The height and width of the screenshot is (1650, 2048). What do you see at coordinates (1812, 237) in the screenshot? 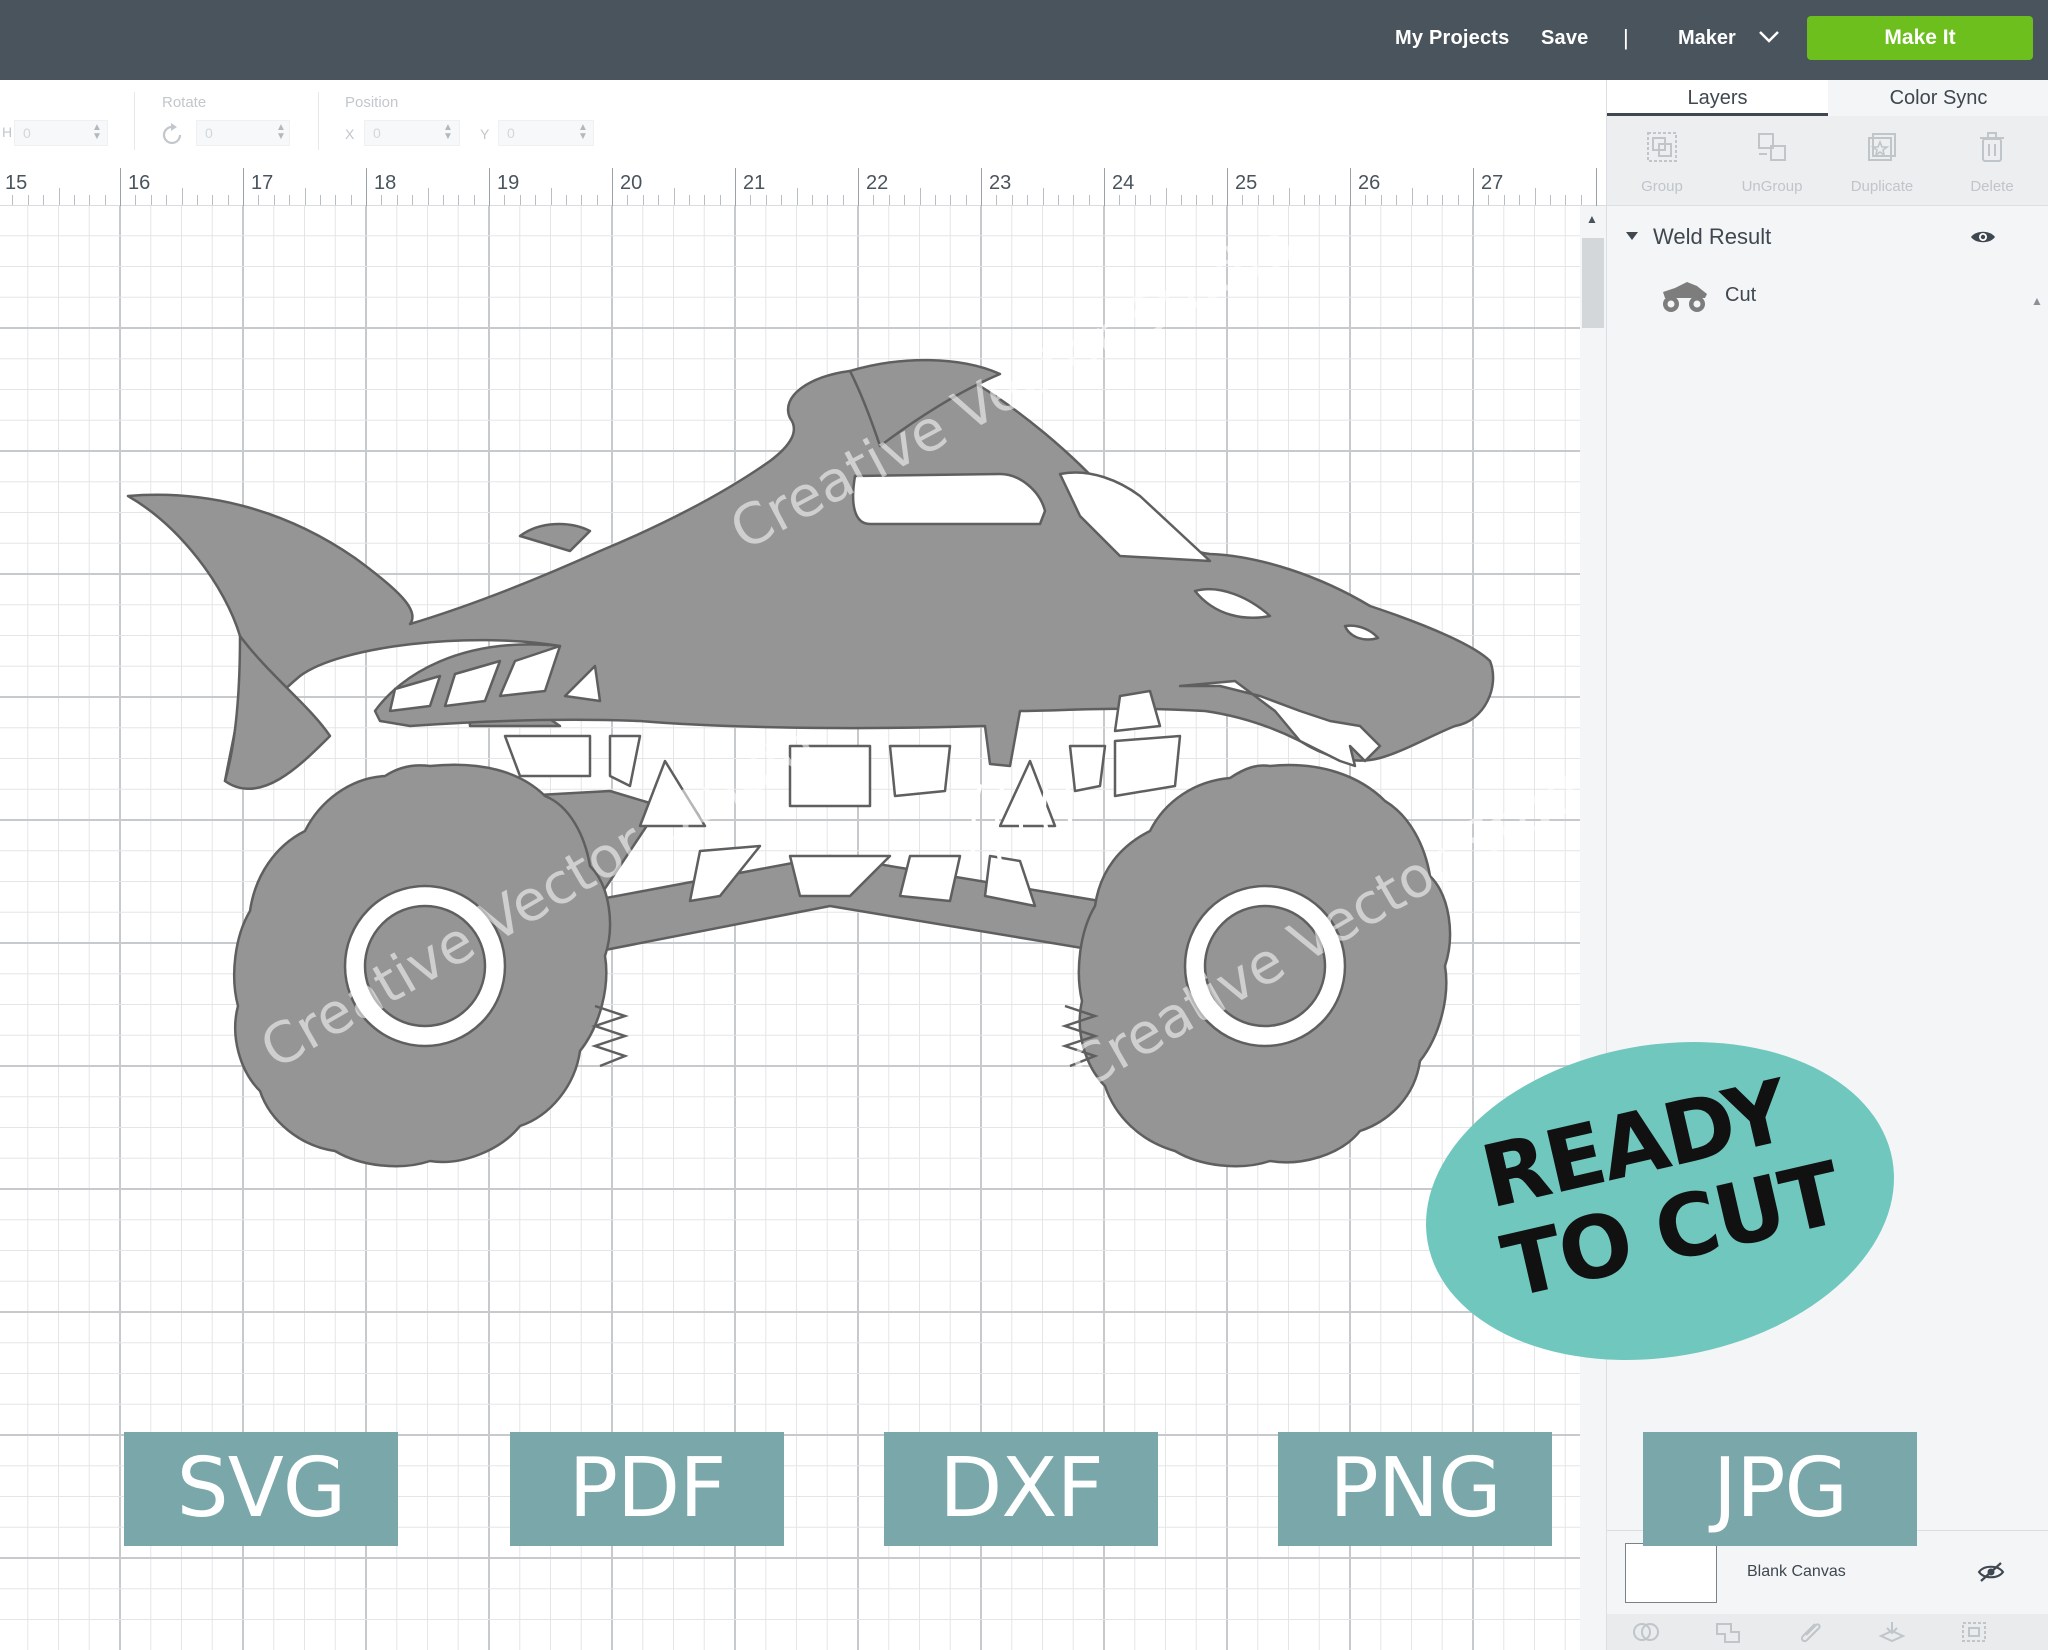
I see `layer-group-row: Weld Result` at bounding box center [1812, 237].